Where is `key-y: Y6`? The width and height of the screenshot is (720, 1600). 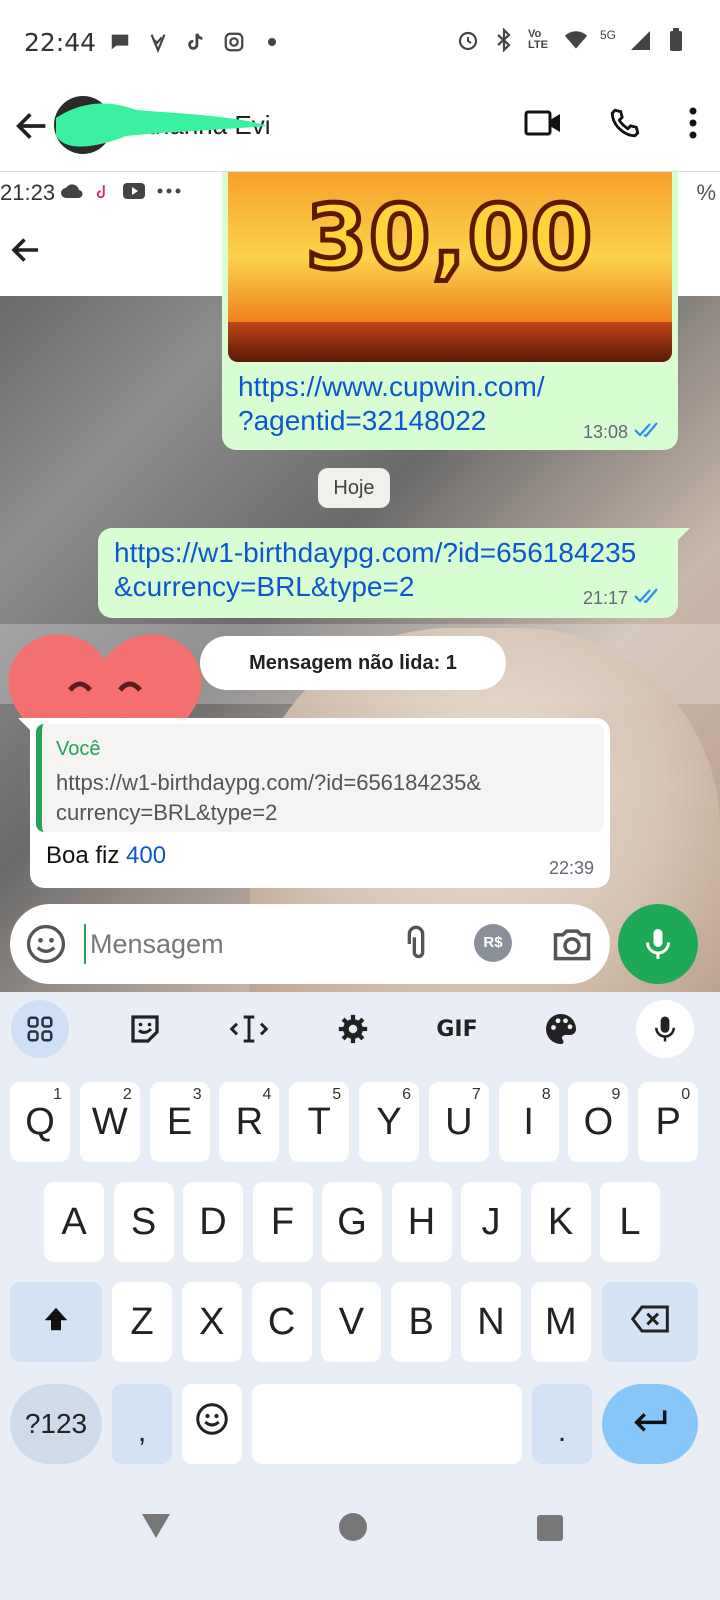 key-y: Y6 is located at coordinates (389, 1122).